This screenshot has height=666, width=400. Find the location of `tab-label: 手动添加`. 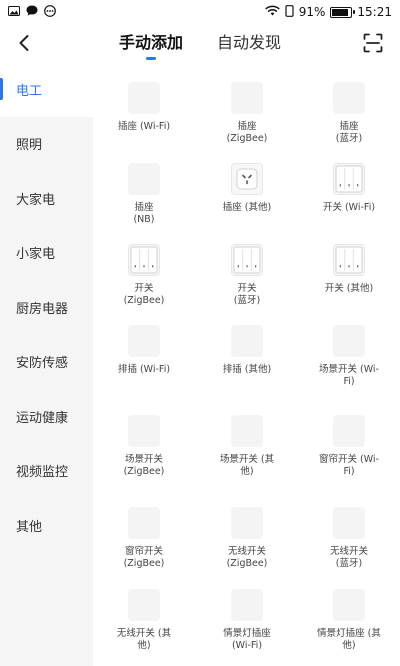

tab-label: 手动添加 is located at coordinates (150, 42).